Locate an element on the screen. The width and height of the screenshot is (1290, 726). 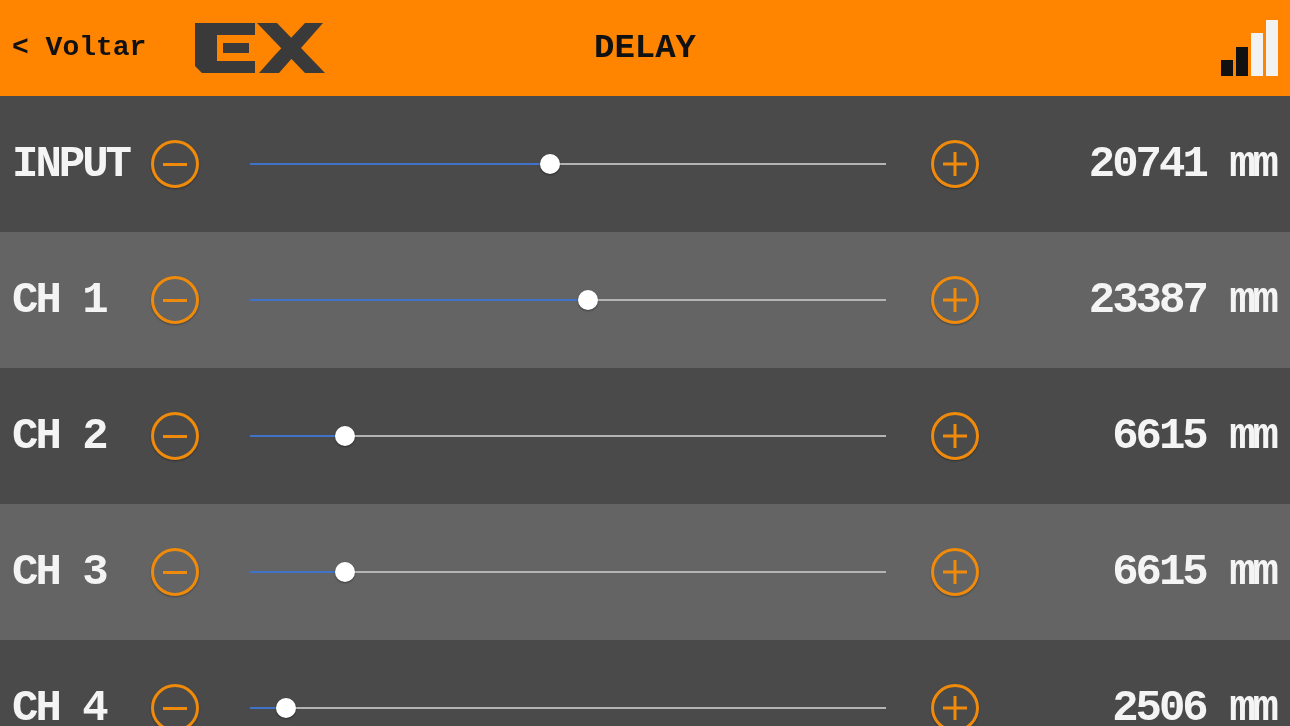
channel-label: CH 1 is located at coordinates (60, 300).